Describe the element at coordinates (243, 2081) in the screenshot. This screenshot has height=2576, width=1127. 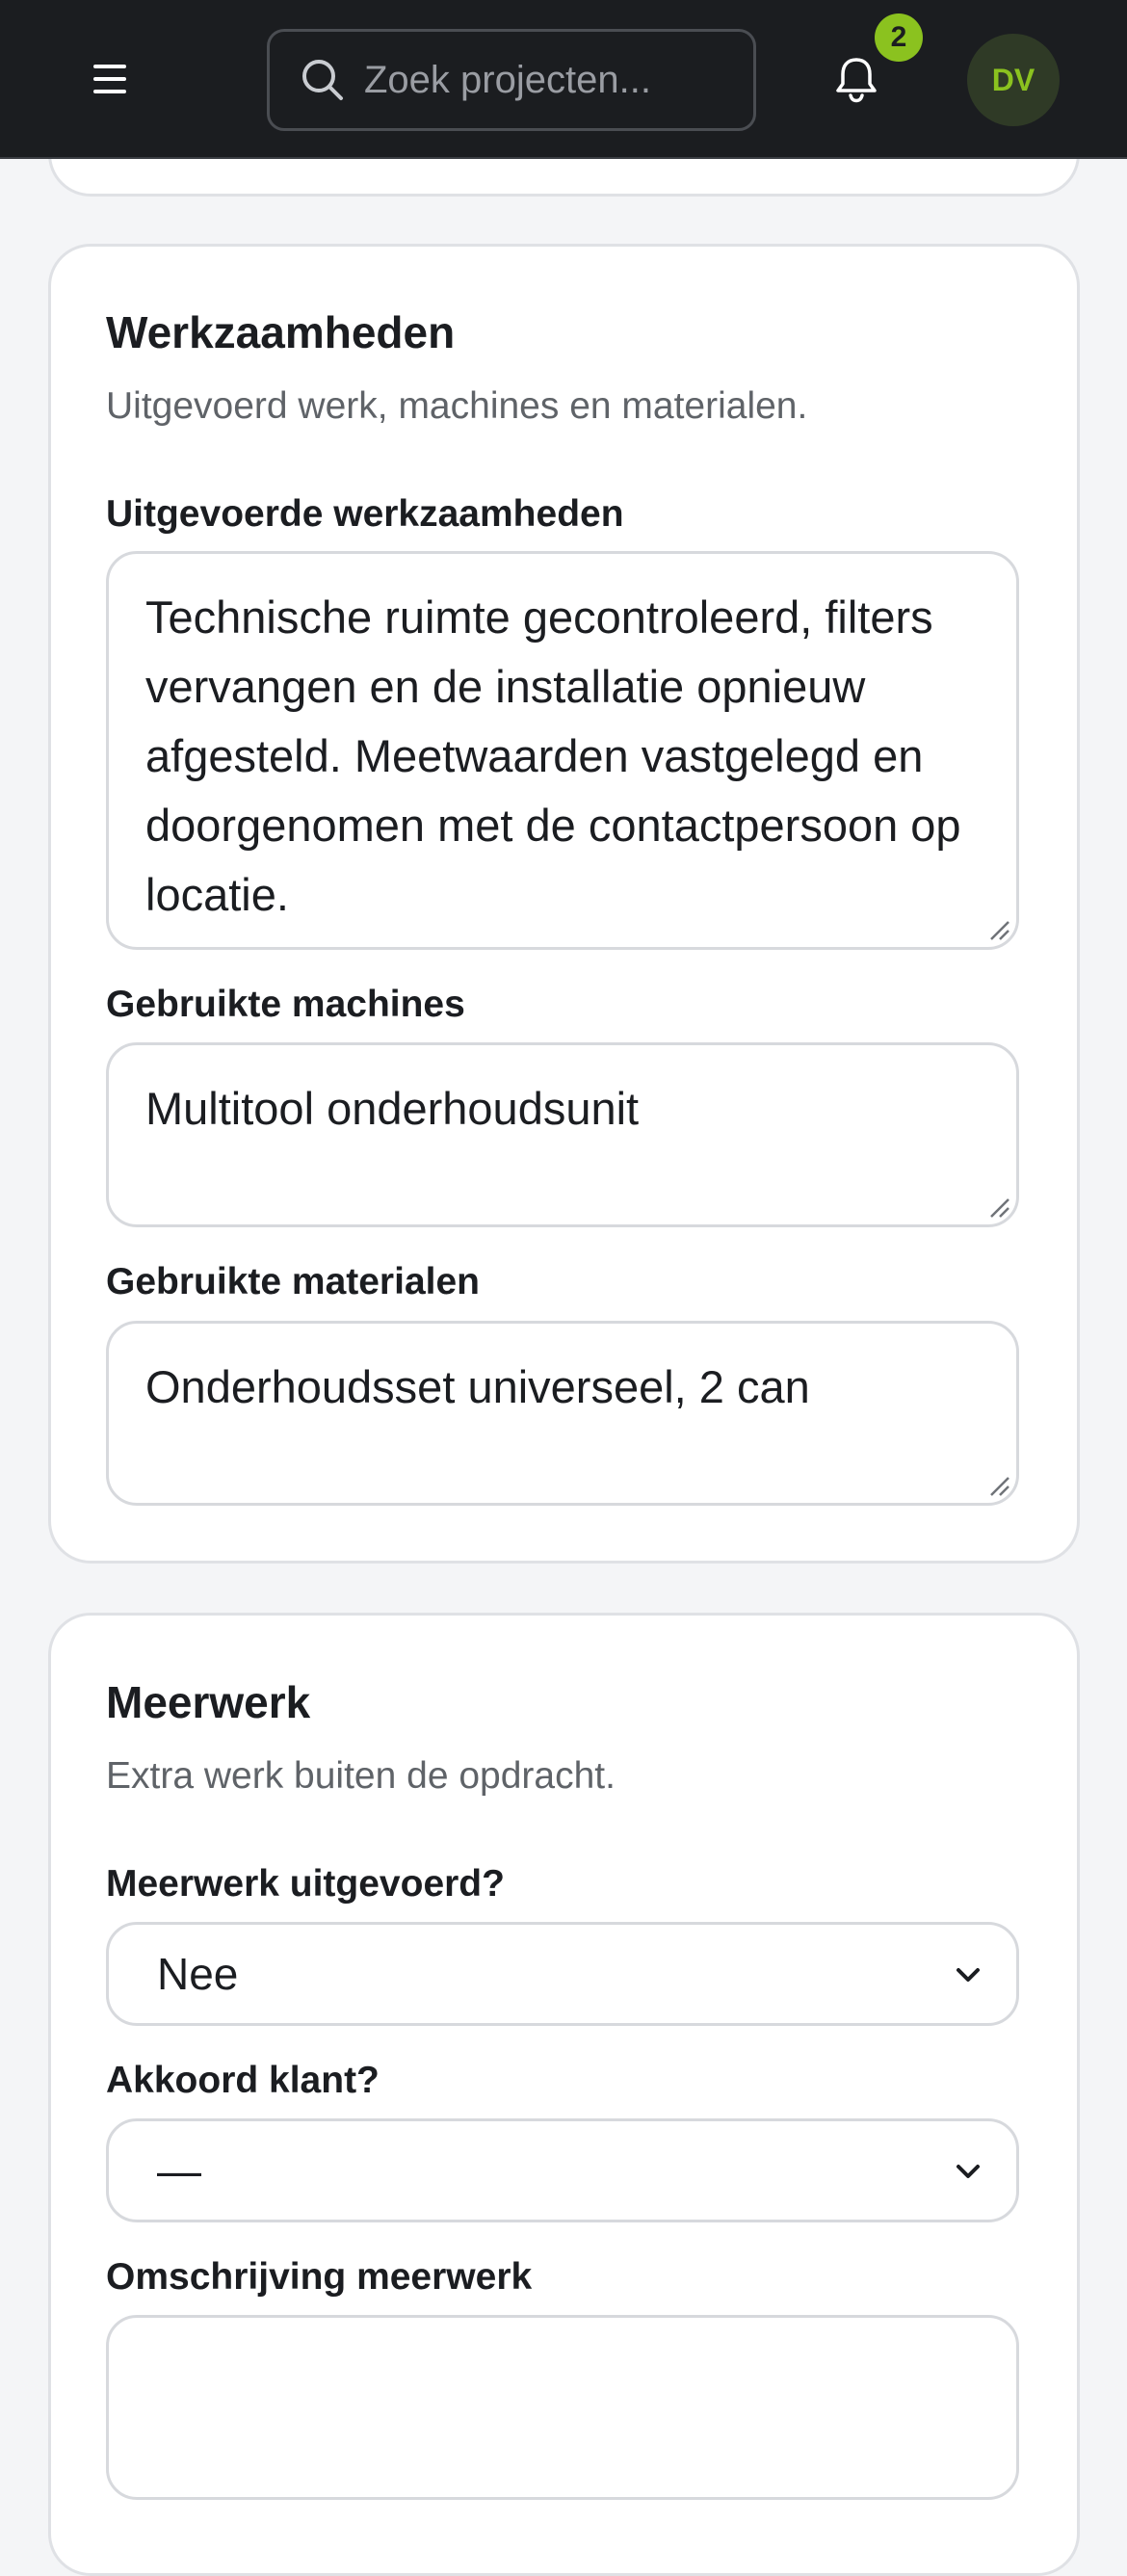
I see `akkoord-klant-label: Akkoord klant?` at that location.